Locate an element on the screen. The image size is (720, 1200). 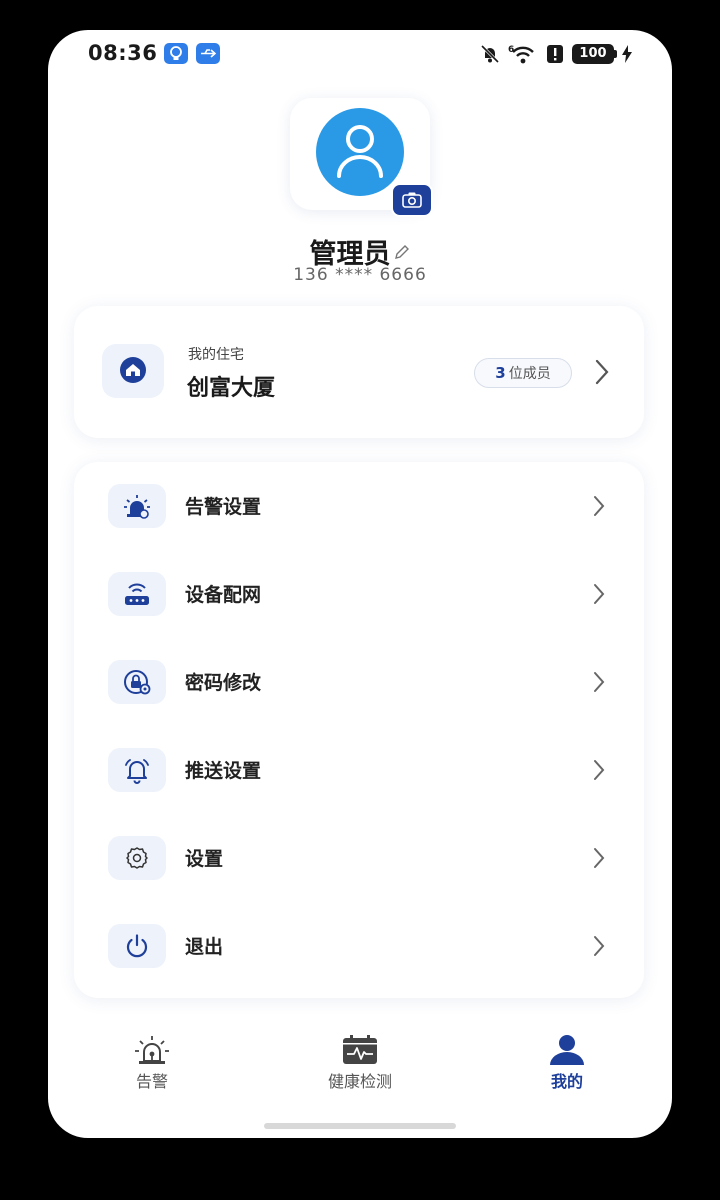
member-suffix: 位成员 is located at coordinates (529, 374).